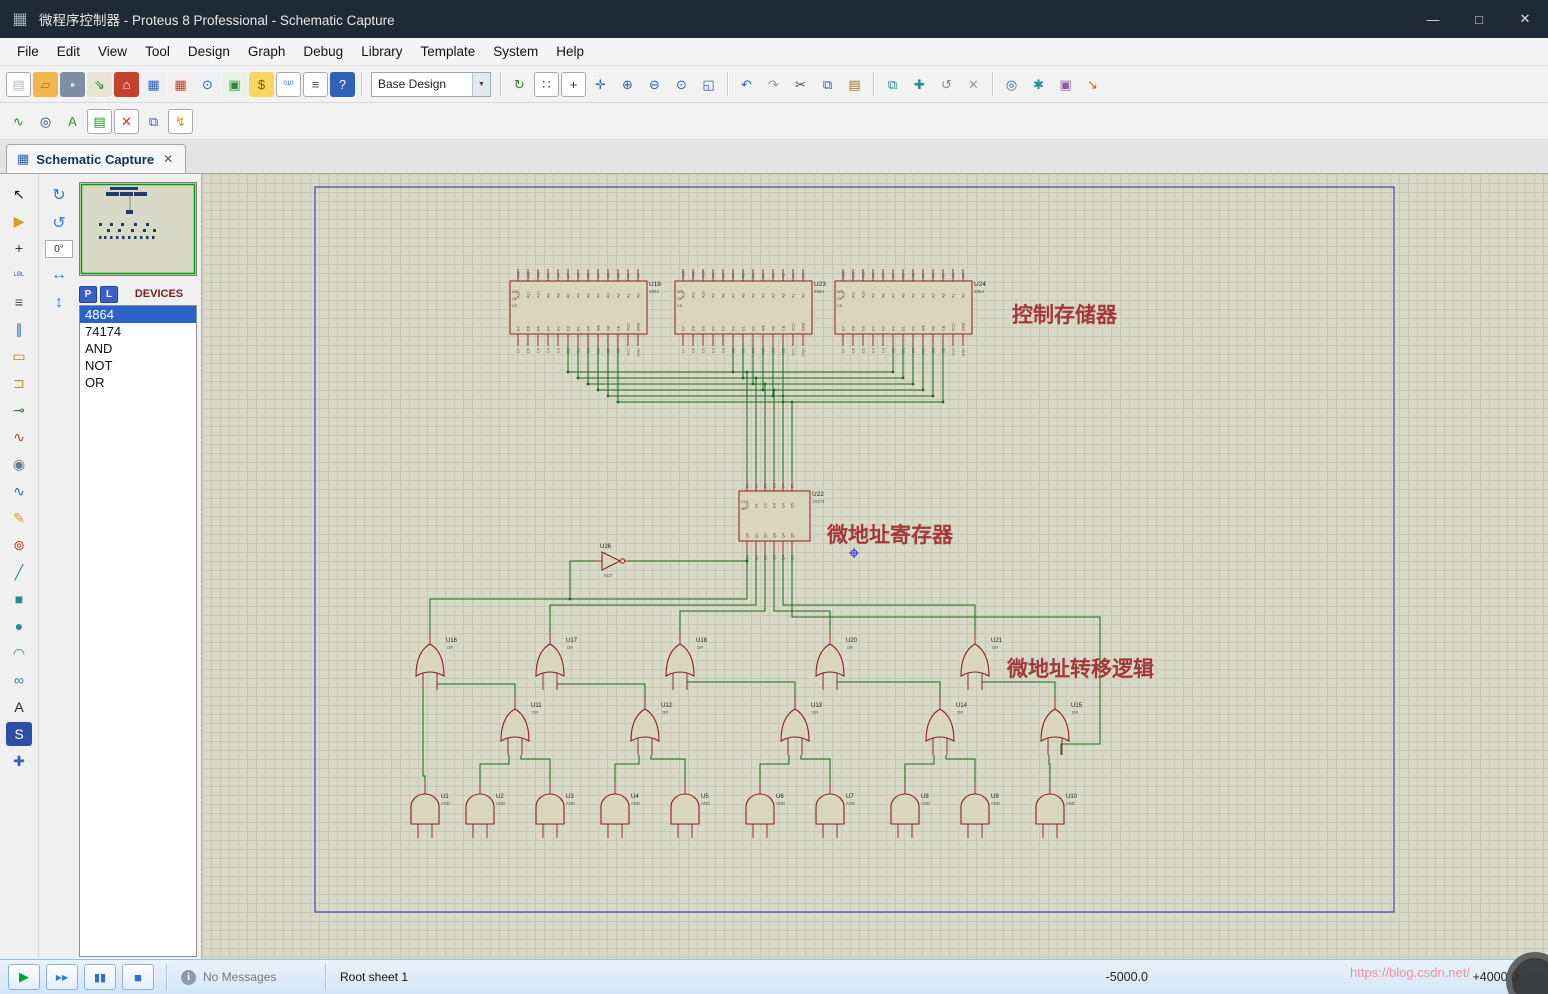 The height and width of the screenshot is (994, 1548). Describe the element at coordinates (519, 84) in the screenshot. I see `refresh-icon: ↻` at that location.